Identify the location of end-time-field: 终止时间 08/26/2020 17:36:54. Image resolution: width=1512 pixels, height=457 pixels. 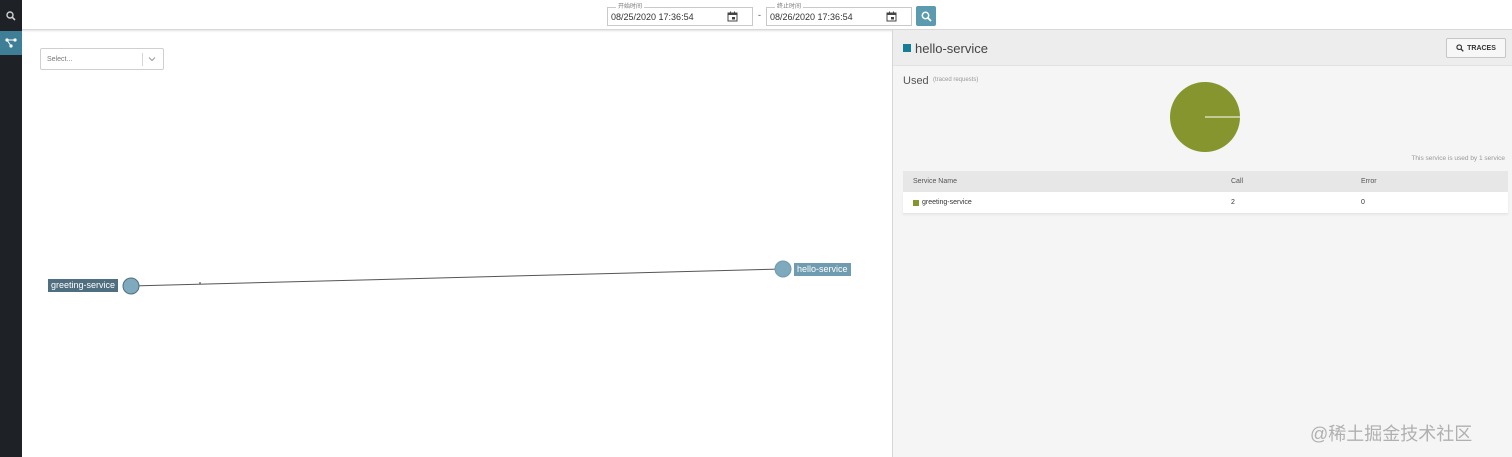
(839, 14).